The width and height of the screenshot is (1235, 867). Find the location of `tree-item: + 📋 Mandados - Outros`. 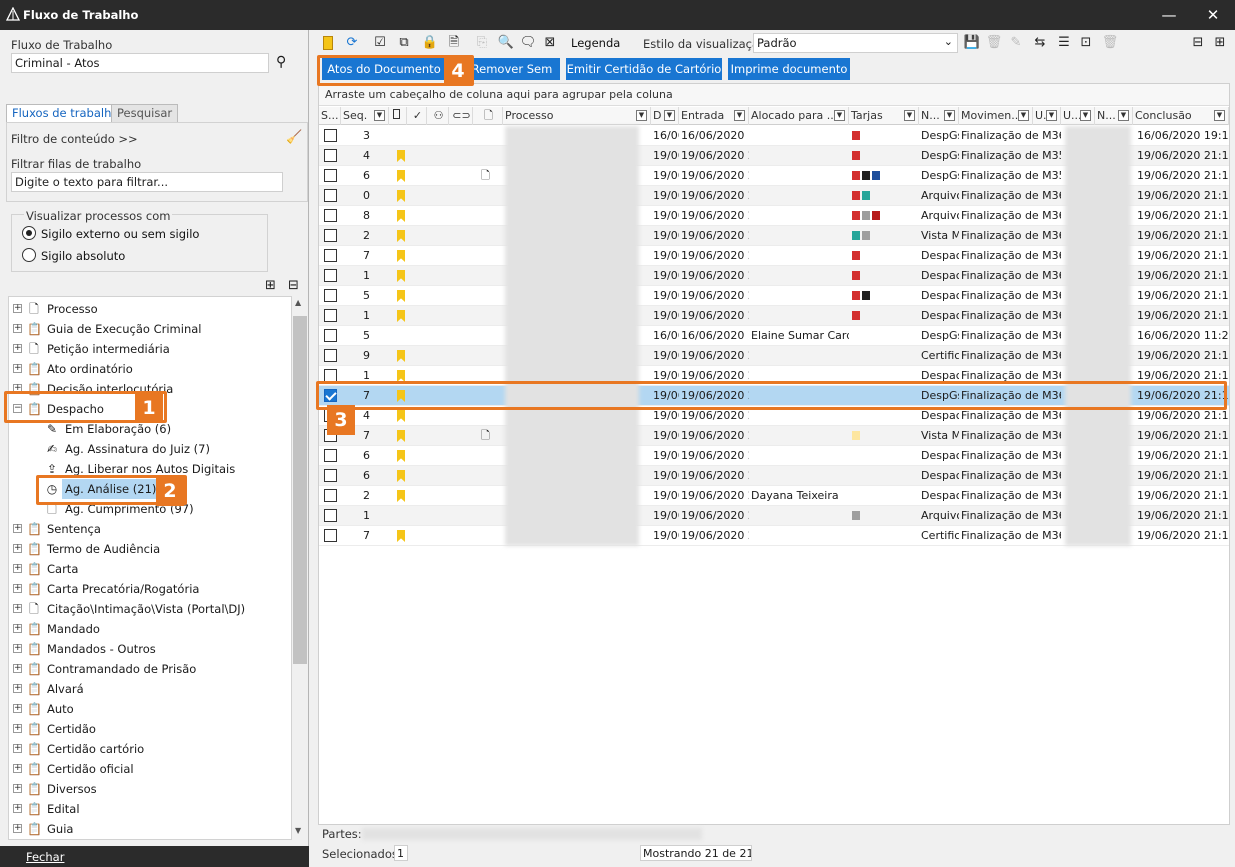

tree-item: + 📋 Mandados - Outros is located at coordinates (149, 649).